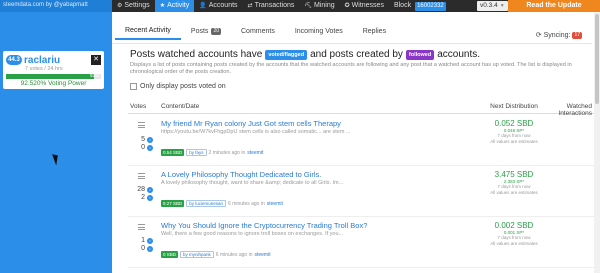  I want to click on flag-count: 2, so click(143, 197).